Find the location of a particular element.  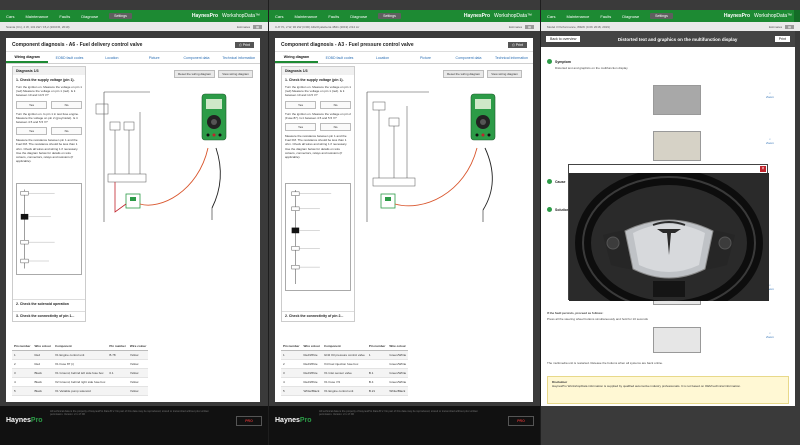

column-header: Pin number is located at coordinates (291, 346).